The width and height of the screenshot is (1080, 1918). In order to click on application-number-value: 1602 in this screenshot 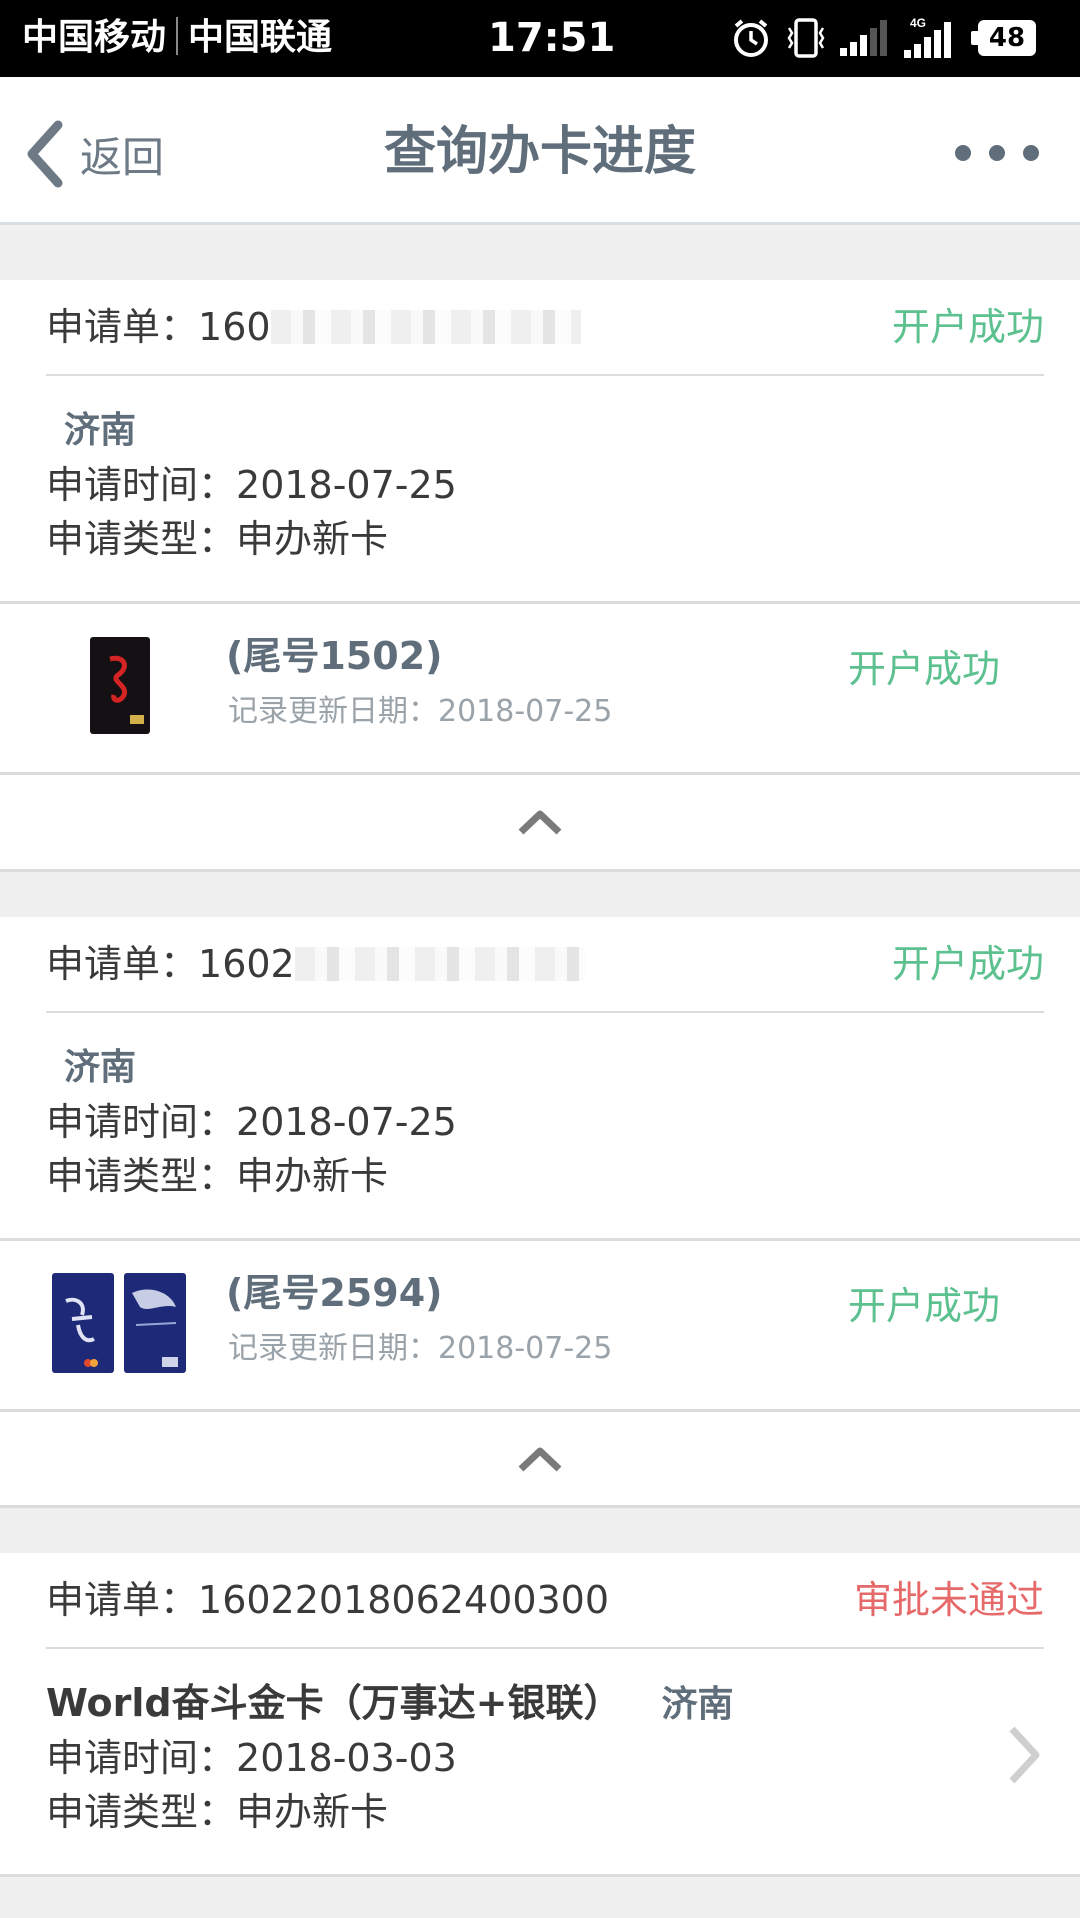, I will do `click(246, 964)`.